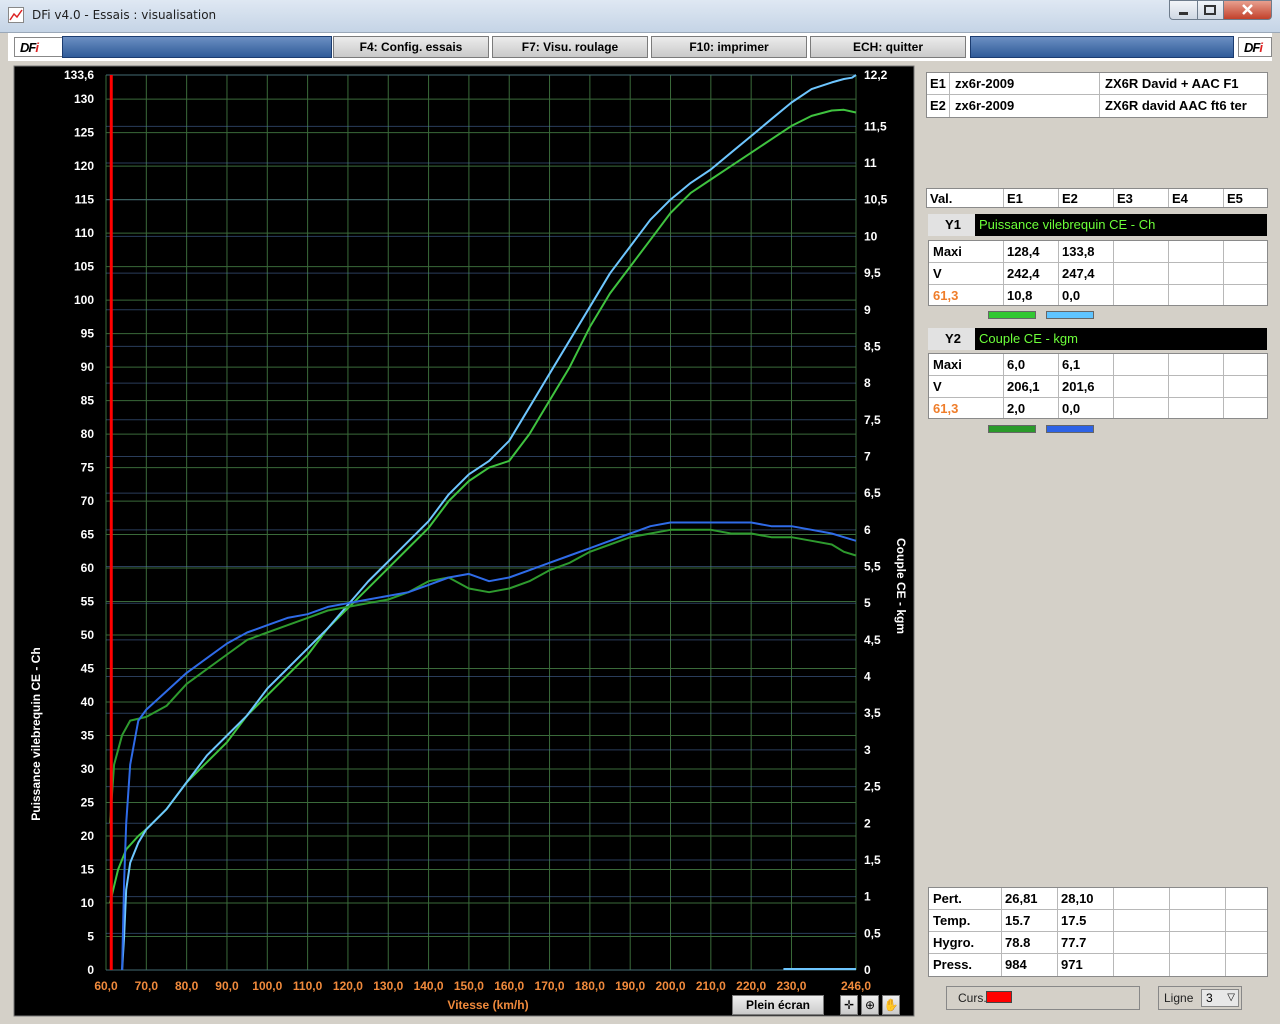 The width and height of the screenshot is (1280, 1024). I want to click on y-tick-label: 25, so click(88, 803).